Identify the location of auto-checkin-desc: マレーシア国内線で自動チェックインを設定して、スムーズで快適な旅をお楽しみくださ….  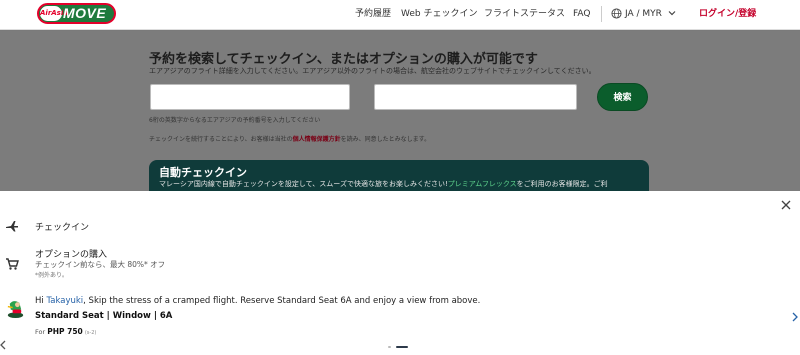
(403, 184).